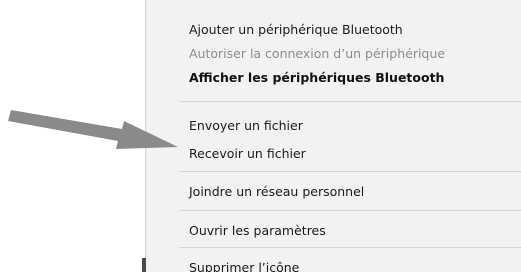 The width and height of the screenshot is (521, 272). Describe the element at coordinates (93, 129) in the screenshot. I see `pointer-arrow-icon` at that location.